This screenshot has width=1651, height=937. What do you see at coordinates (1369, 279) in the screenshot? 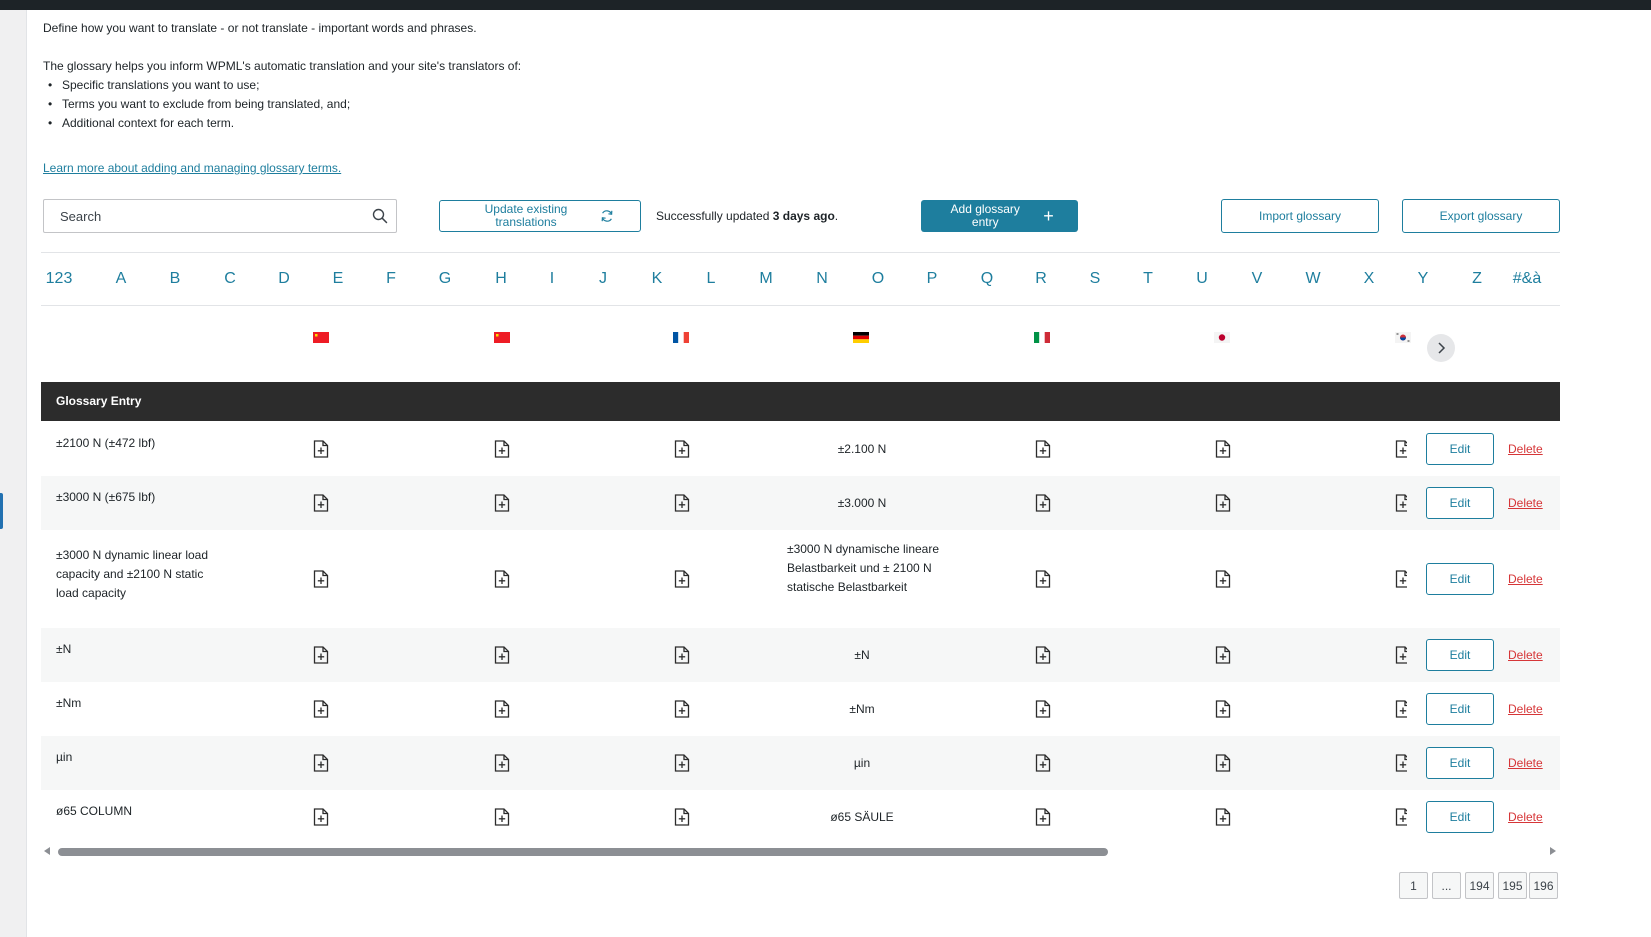
I see `alphabet-letter-x: X` at bounding box center [1369, 279].